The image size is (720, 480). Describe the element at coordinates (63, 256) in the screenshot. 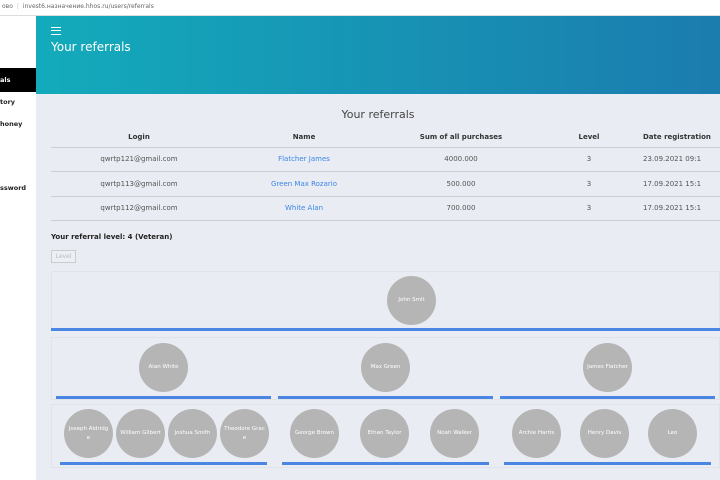

I see `level-button: Level` at that location.